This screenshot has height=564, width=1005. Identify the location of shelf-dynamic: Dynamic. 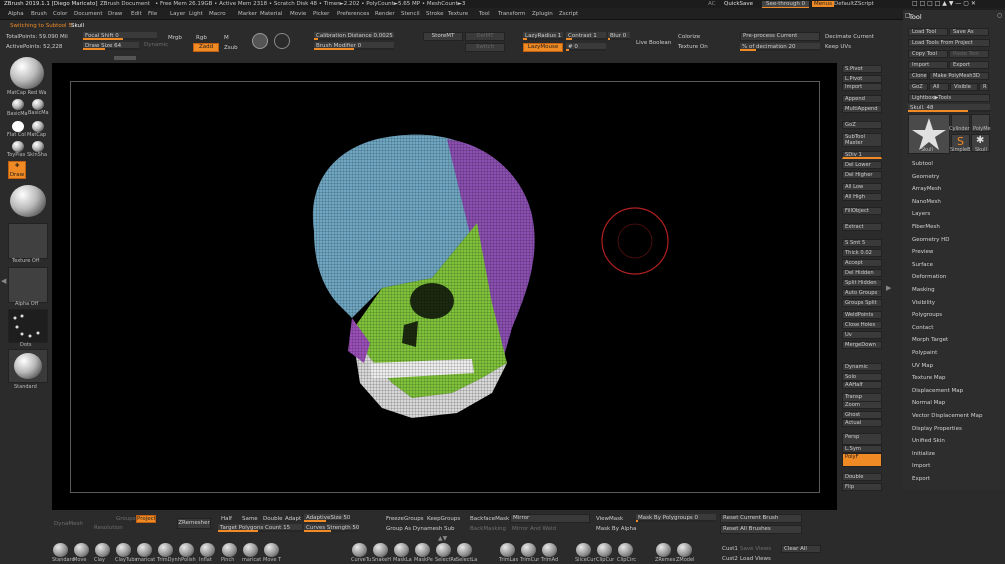
(862, 367).